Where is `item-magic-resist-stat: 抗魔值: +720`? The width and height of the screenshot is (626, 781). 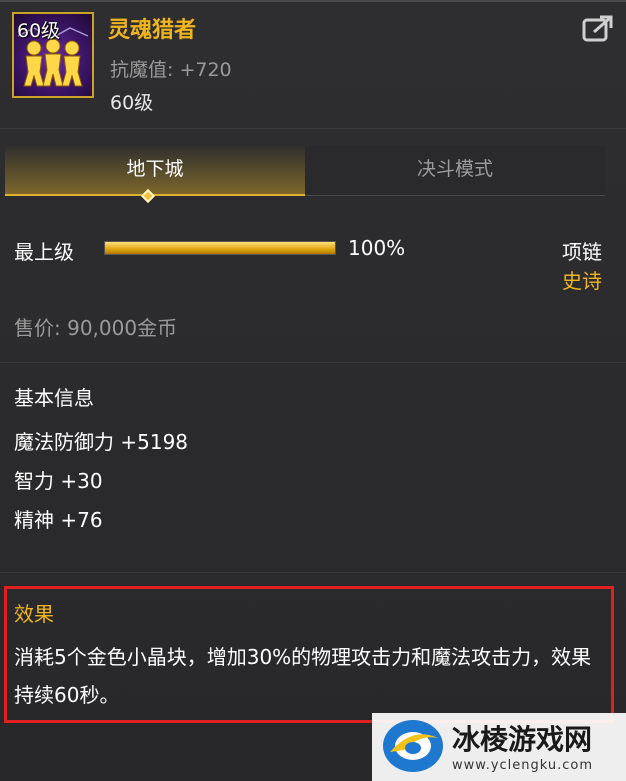 item-magic-resist-stat: 抗魔值: +720 is located at coordinates (171, 70).